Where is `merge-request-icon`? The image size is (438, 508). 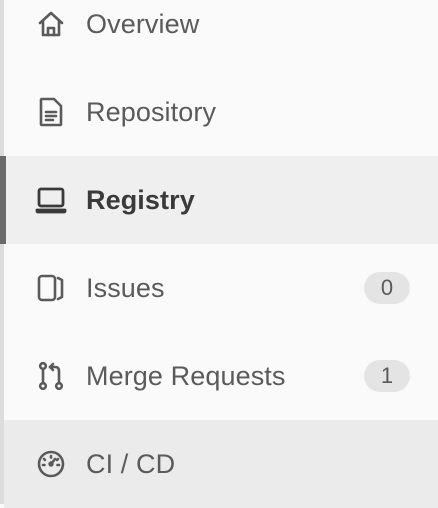 merge-request-icon is located at coordinates (51, 376).